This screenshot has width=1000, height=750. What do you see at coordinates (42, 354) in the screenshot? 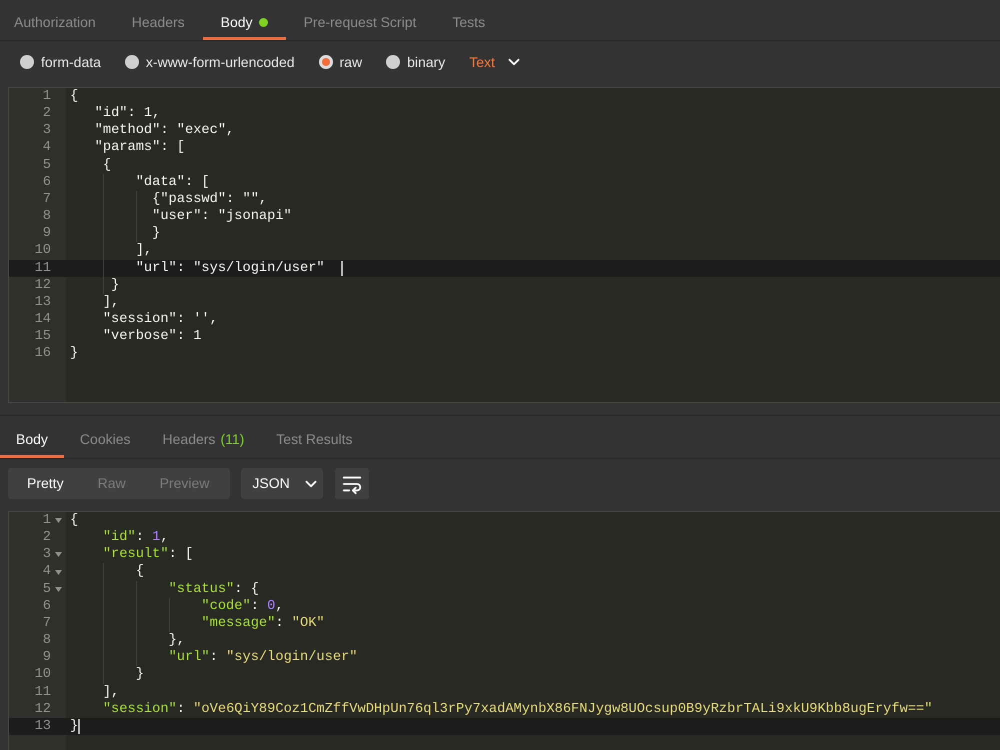
I see `line-number: 16` at bounding box center [42, 354].